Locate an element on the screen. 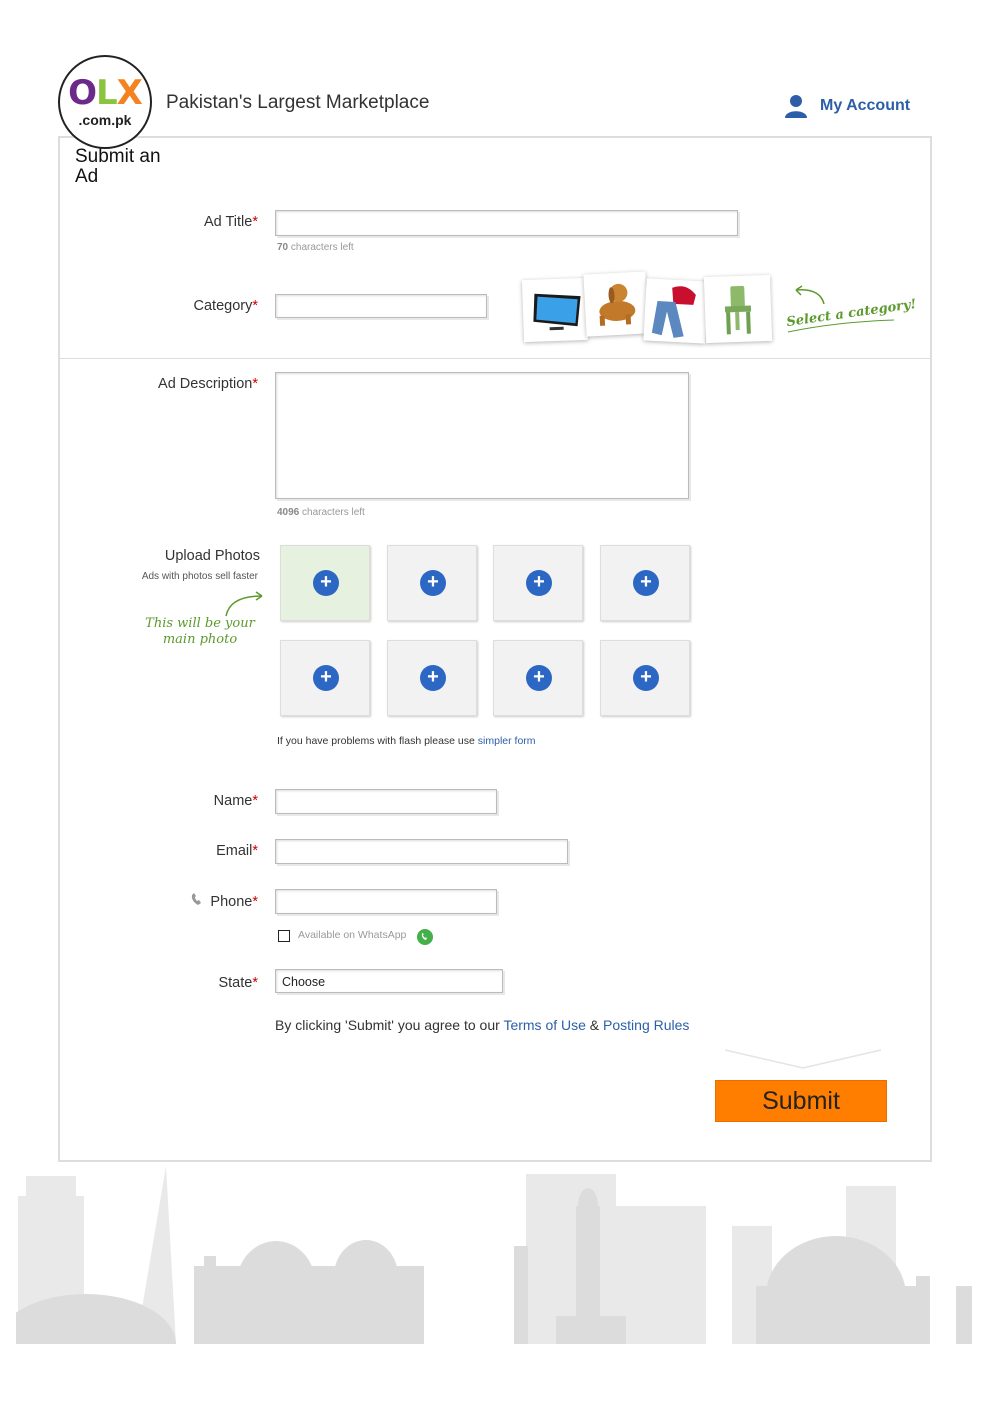 The width and height of the screenshot is (992, 1404). ad-title-input is located at coordinates (506, 223).